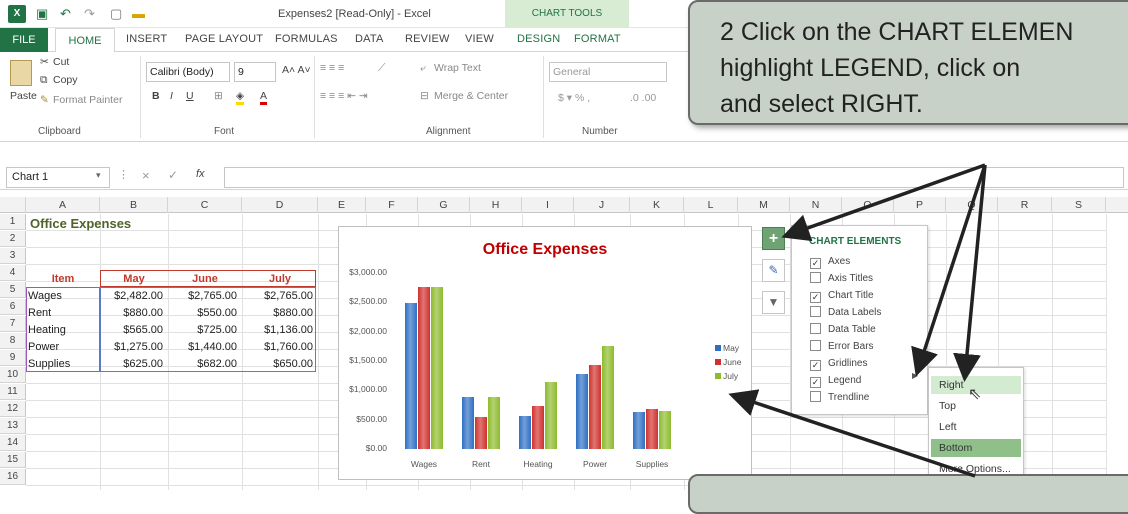 The height and width of the screenshot is (514, 1128). Describe the element at coordinates (1025, 205) in the screenshot. I see `column-header: R` at that location.